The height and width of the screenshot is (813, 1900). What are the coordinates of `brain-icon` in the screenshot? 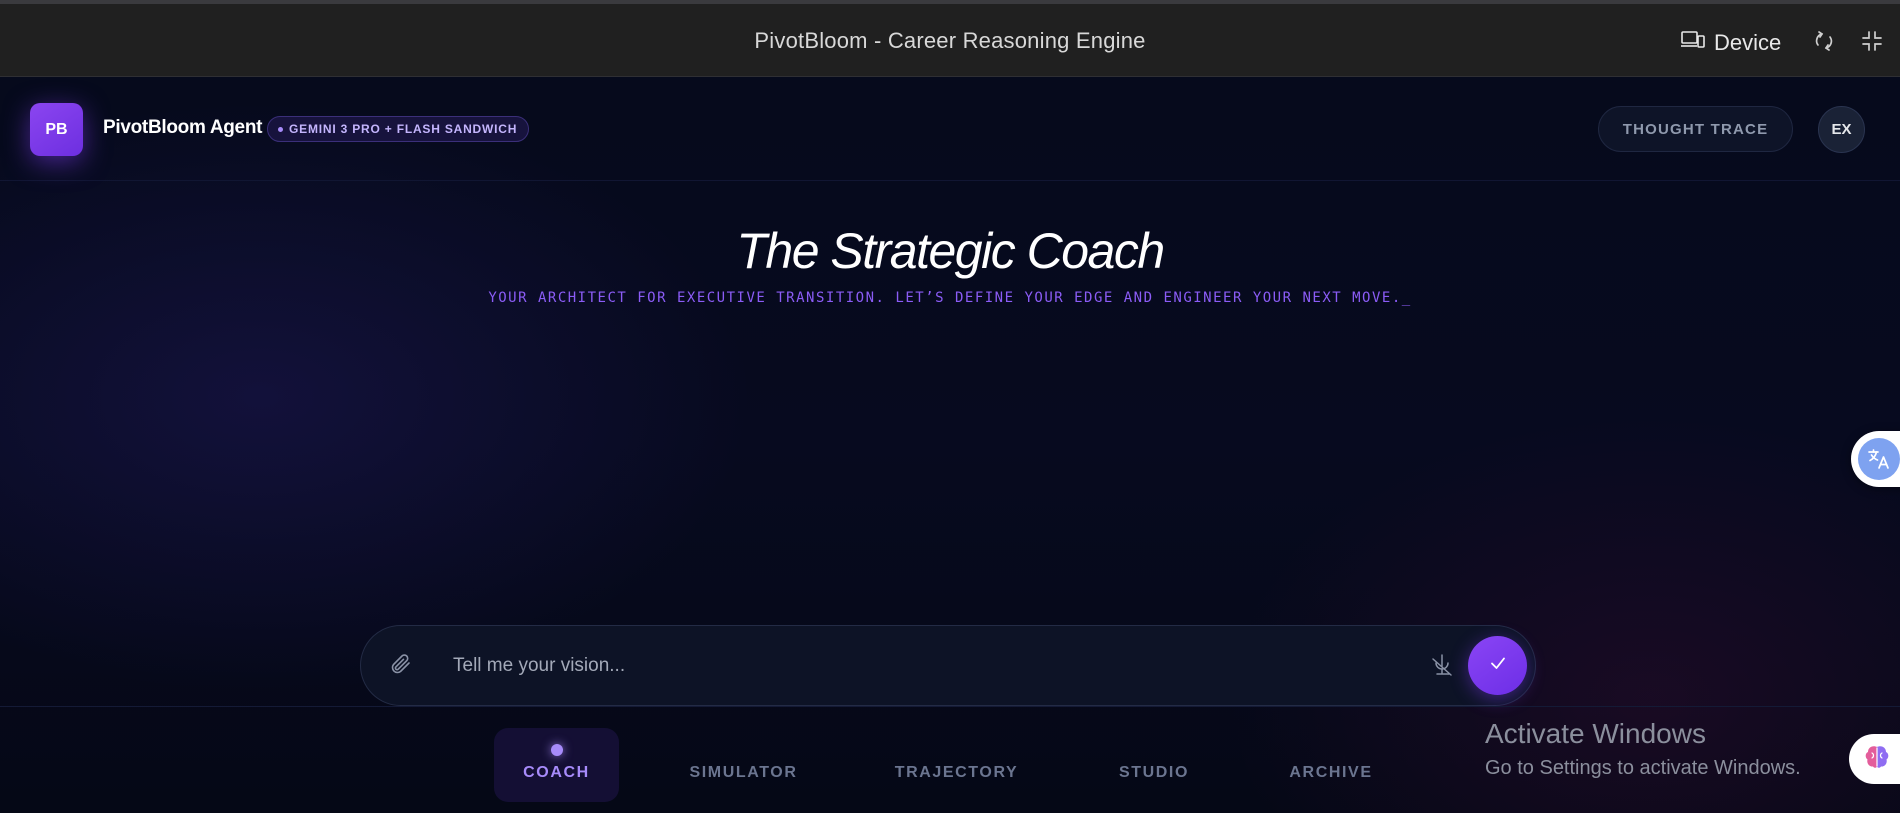 It's located at (1877, 759).